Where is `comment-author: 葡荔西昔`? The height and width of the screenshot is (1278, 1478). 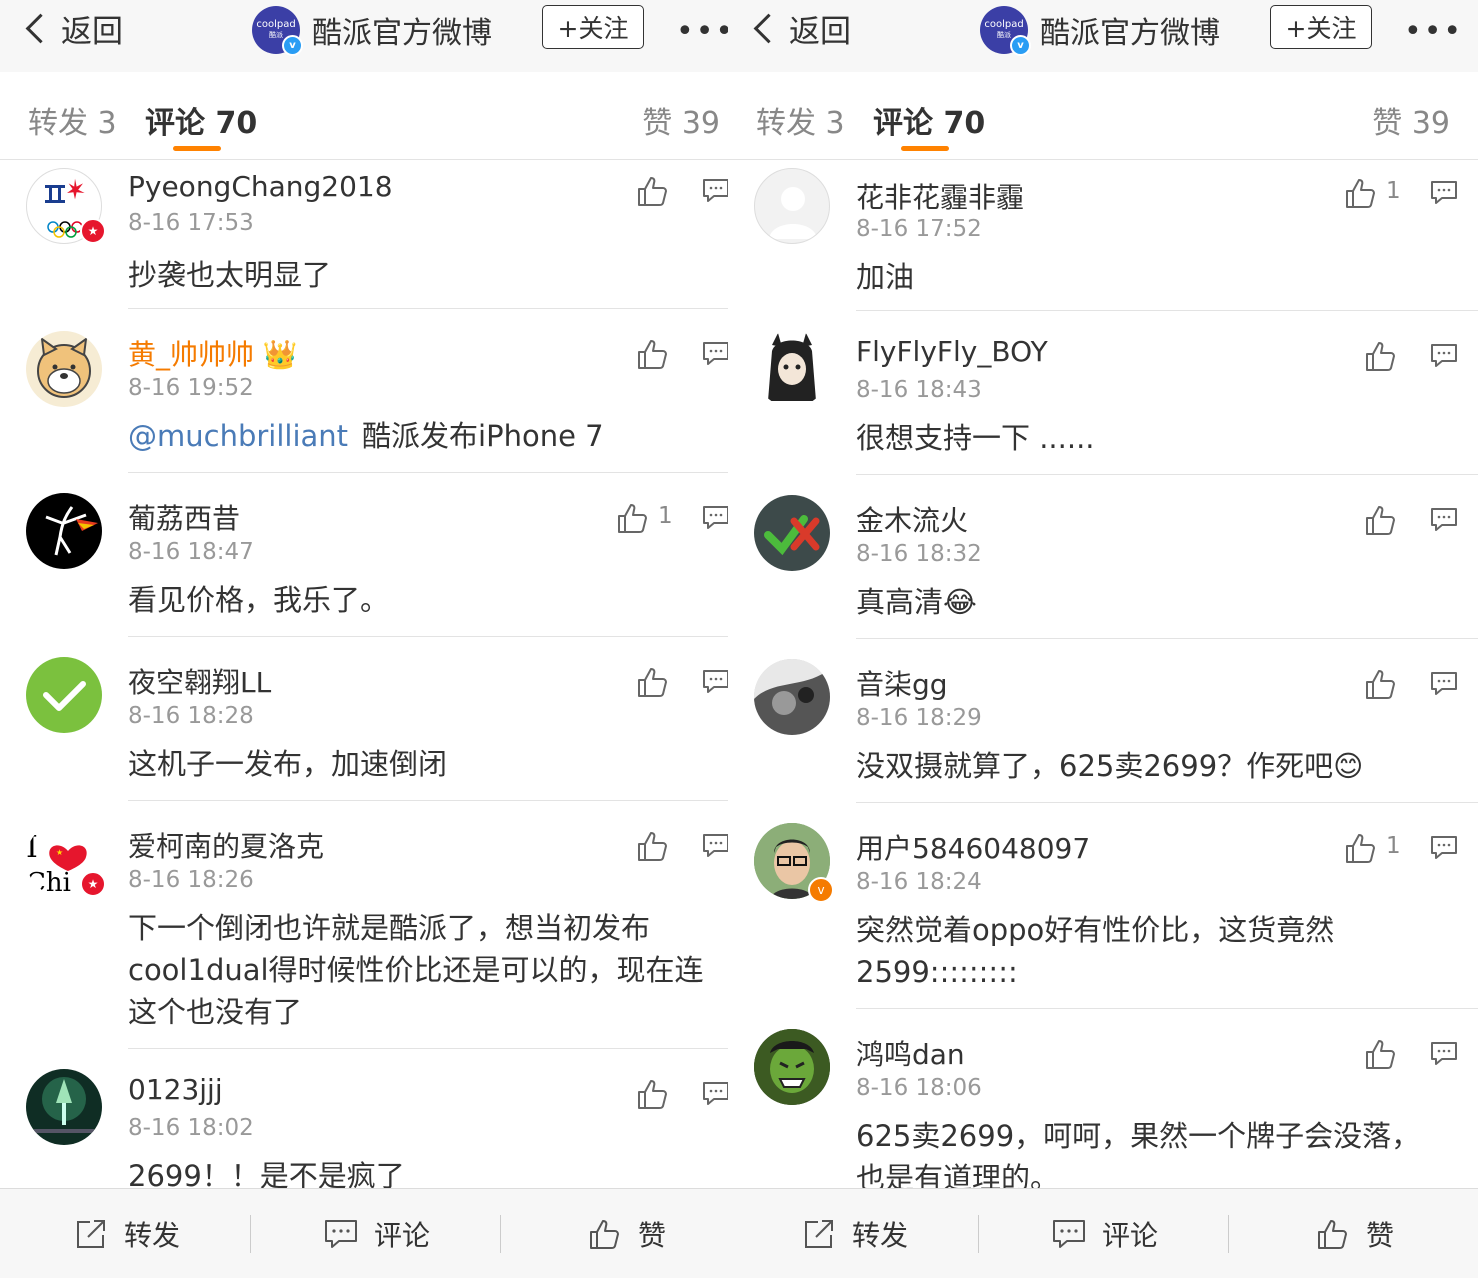
comment-author: 葡荔西昔 is located at coordinates (184, 517).